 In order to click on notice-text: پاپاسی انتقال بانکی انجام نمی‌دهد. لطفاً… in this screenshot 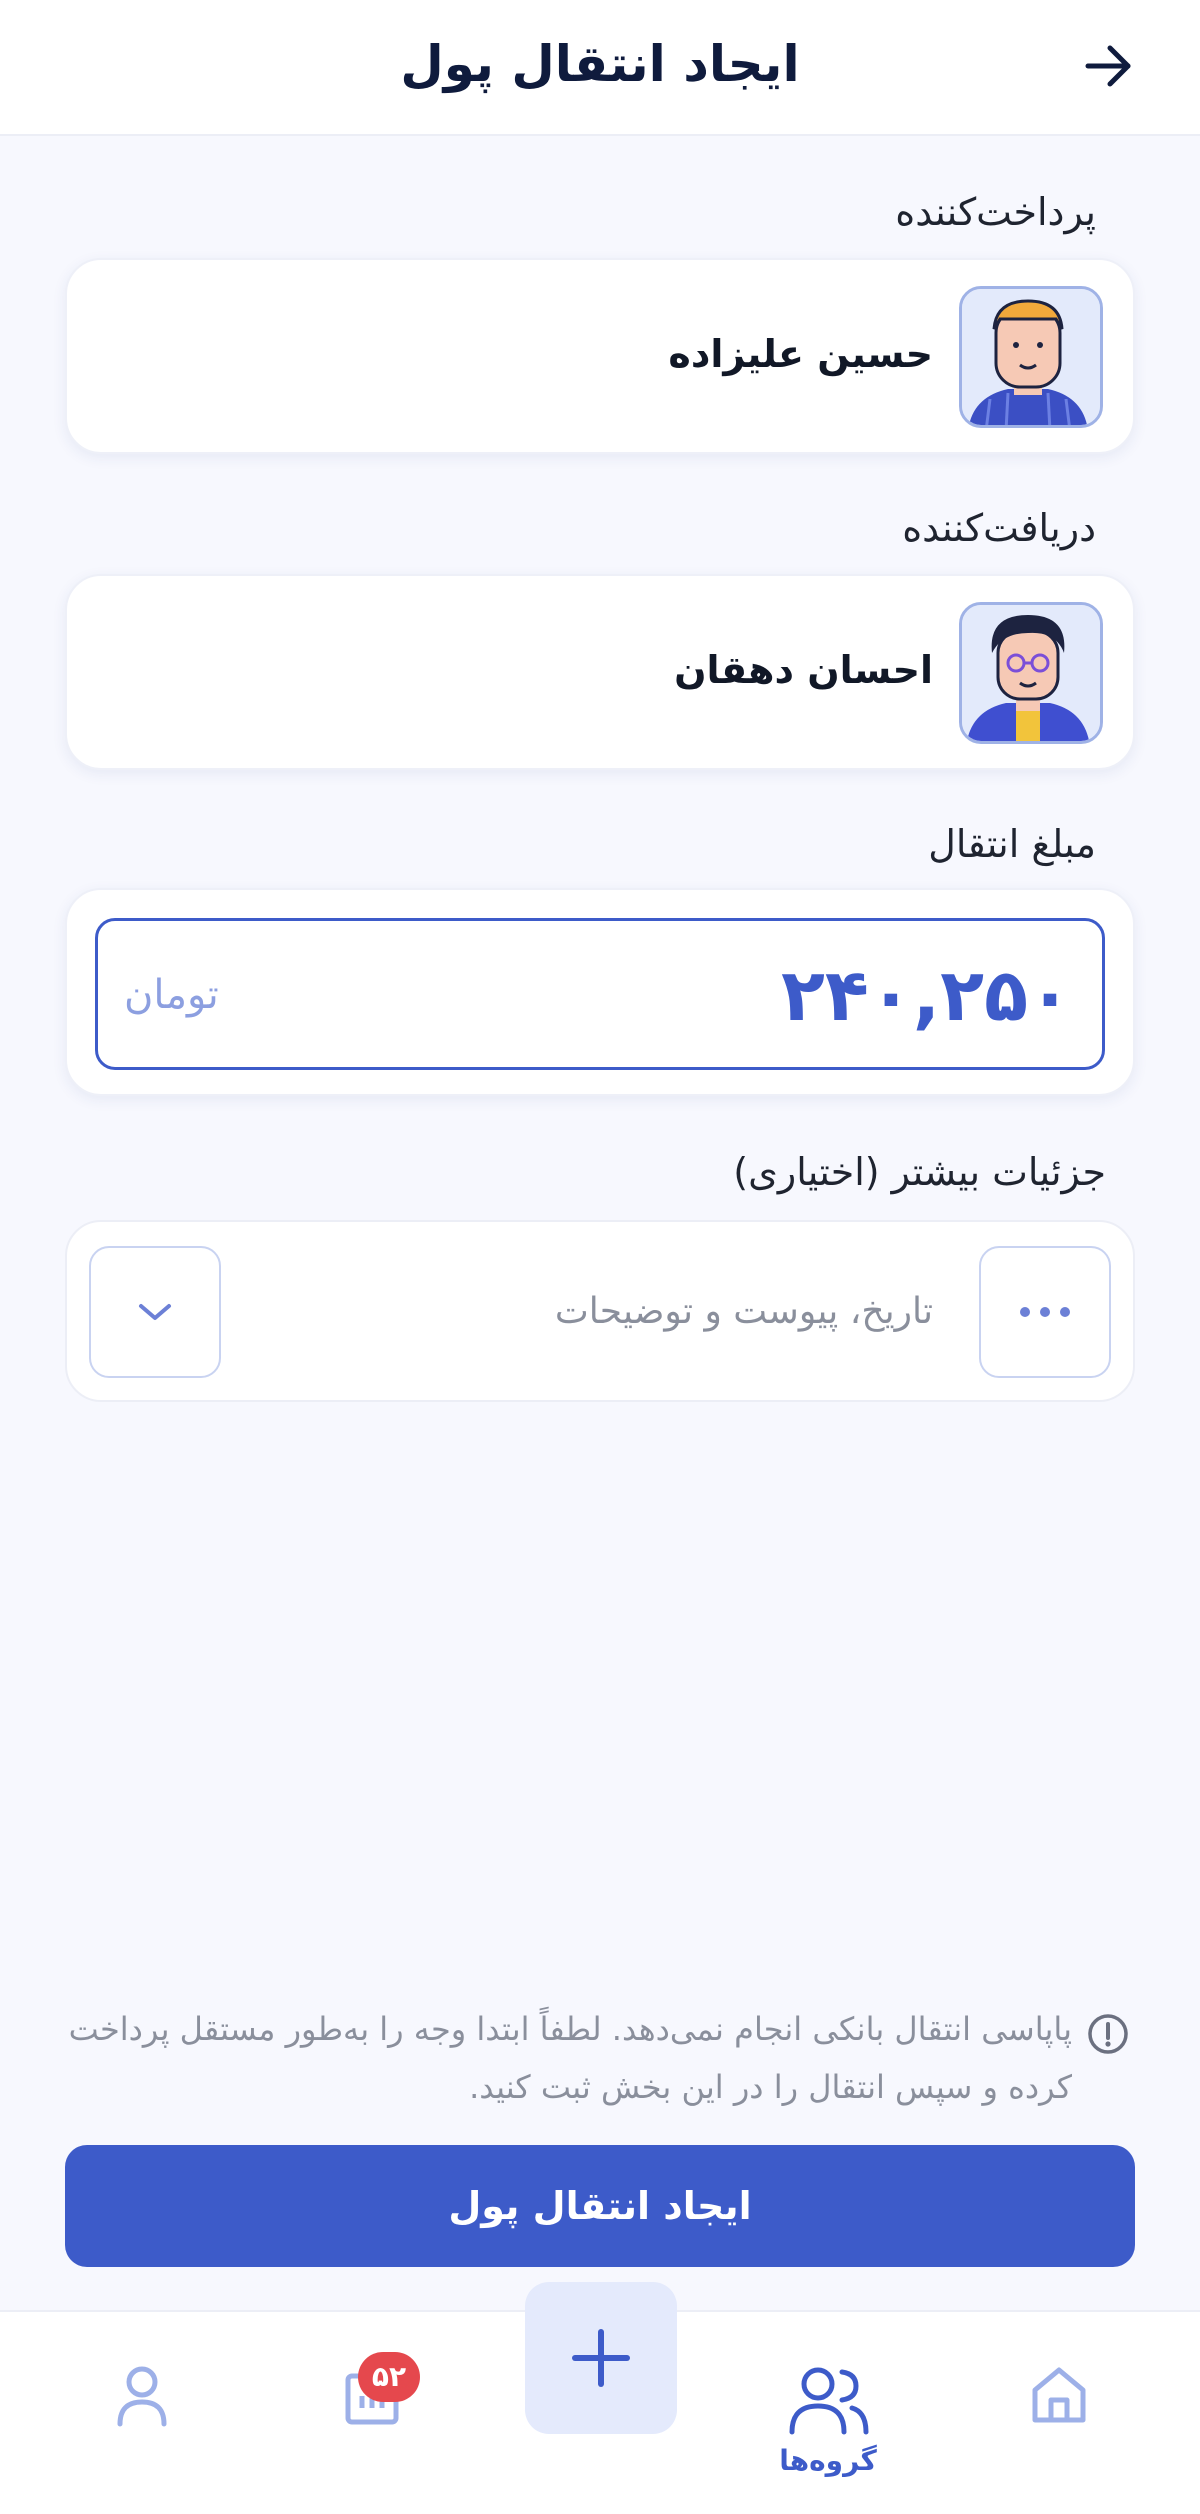, I will do `click(570, 2058)`.